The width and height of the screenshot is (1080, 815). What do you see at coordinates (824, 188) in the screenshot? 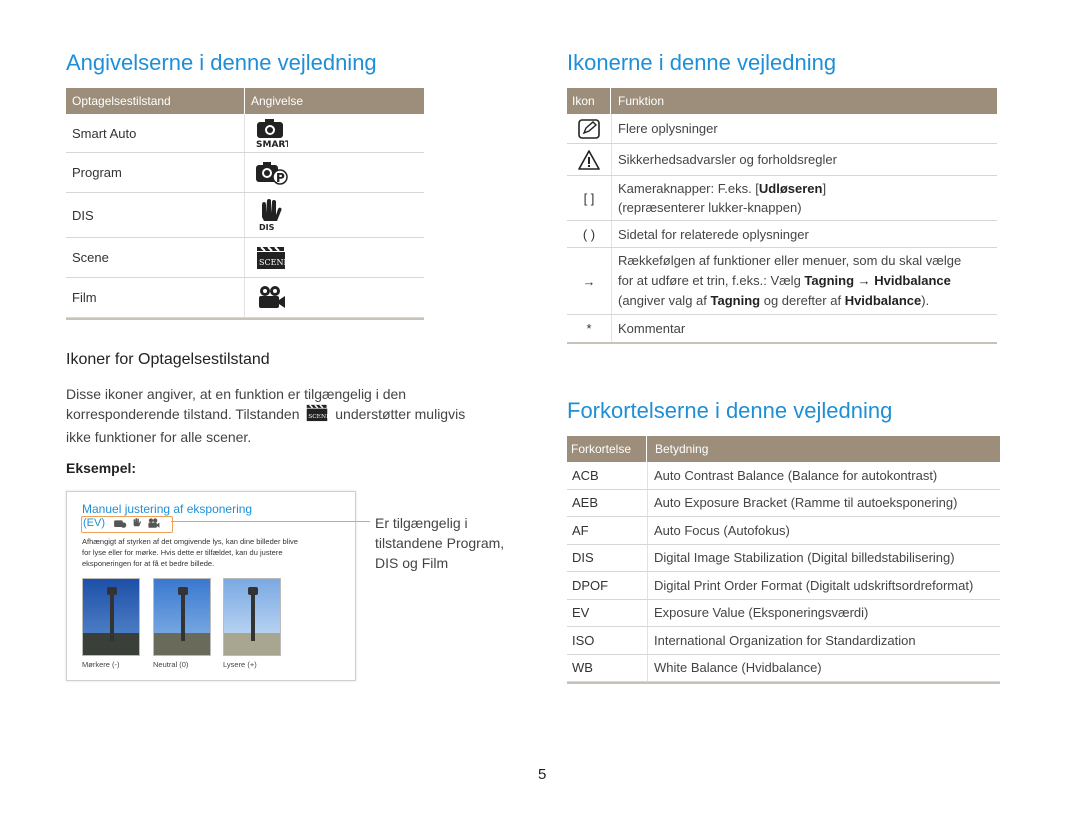
I see `text-part: ]` at bounding box center [824, 188].